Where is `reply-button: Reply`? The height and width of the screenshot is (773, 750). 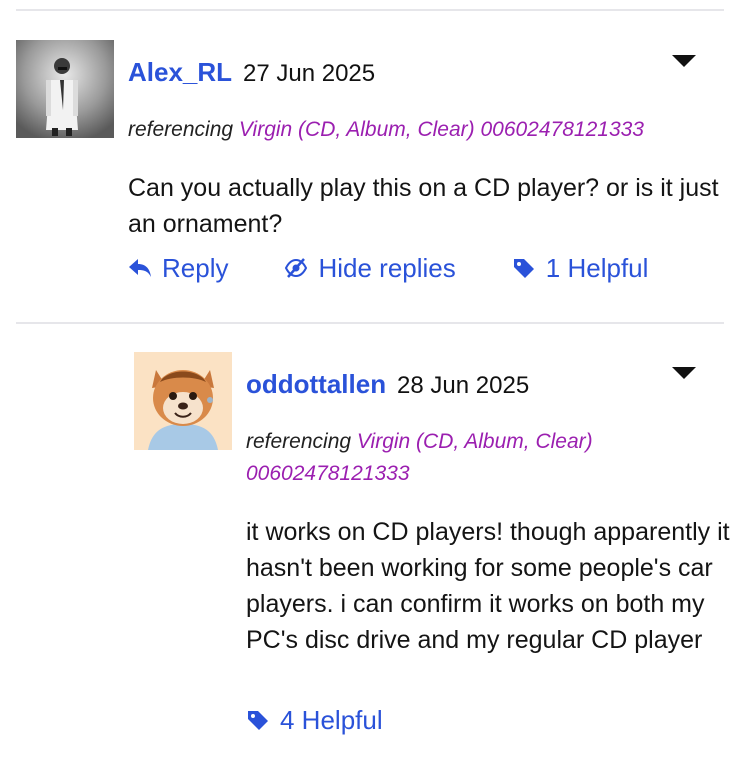 reply-button: Reply is located at coordinates (178, 268).